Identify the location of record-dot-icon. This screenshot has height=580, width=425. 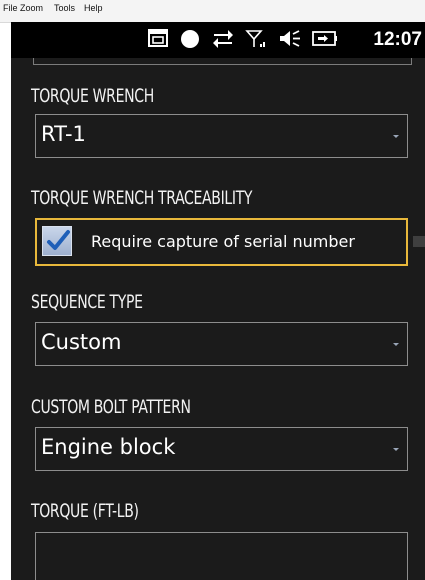
(190, 42).